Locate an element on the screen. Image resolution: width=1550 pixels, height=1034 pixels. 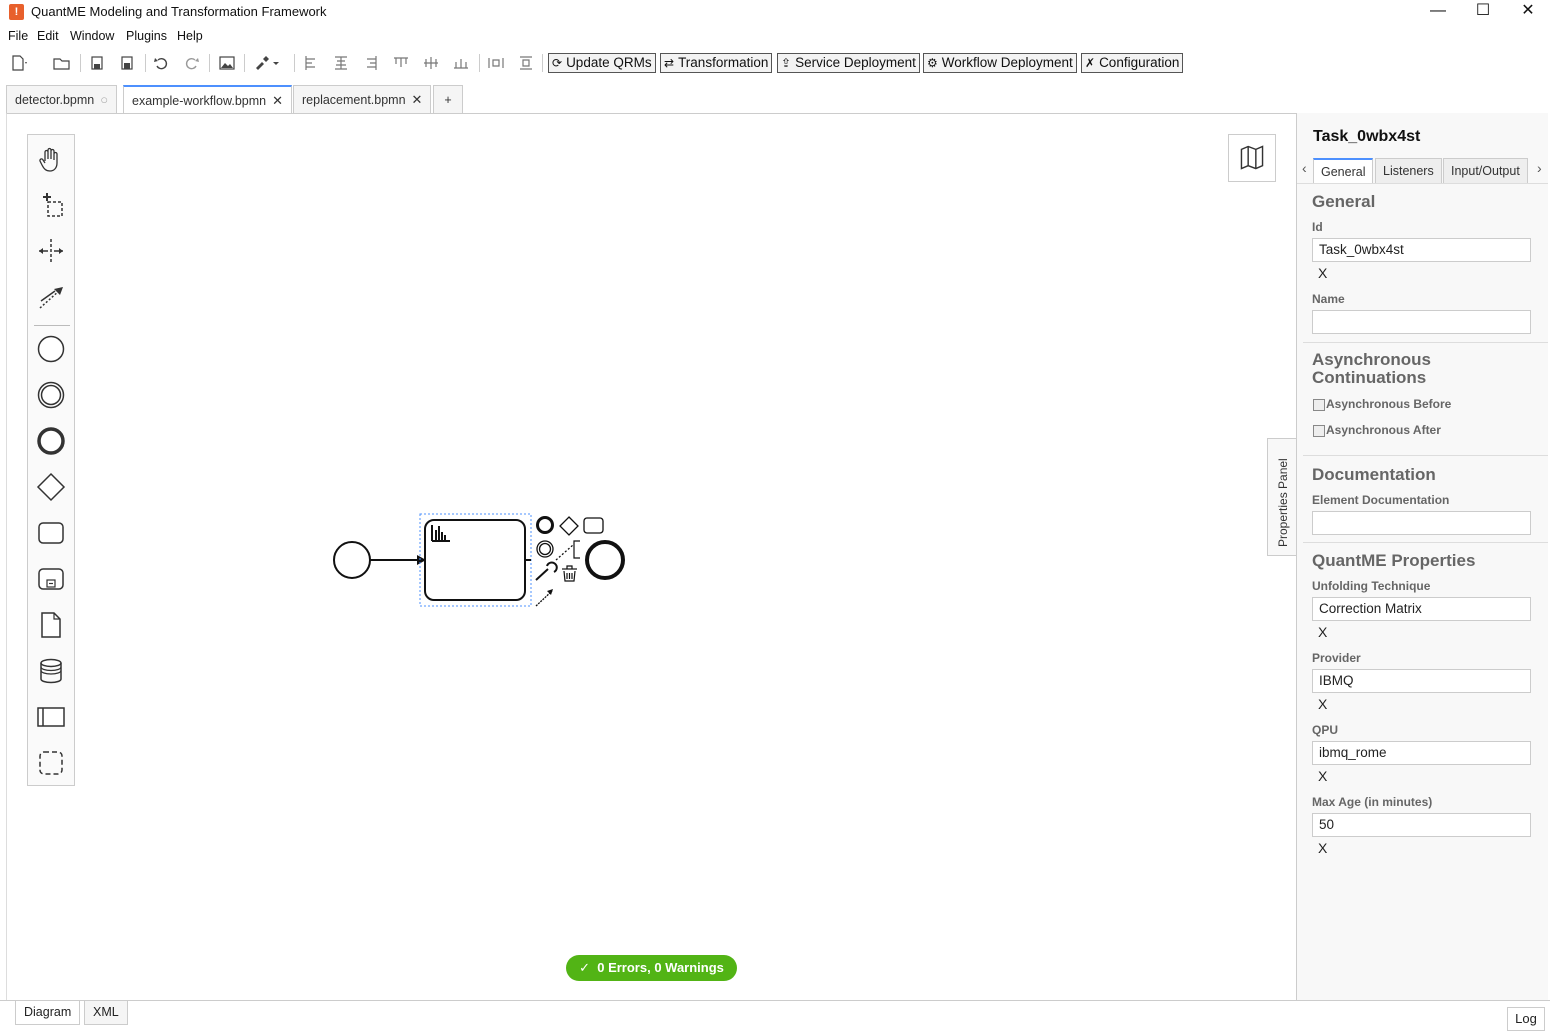
redo-icon is located at coordinates (191, 63).